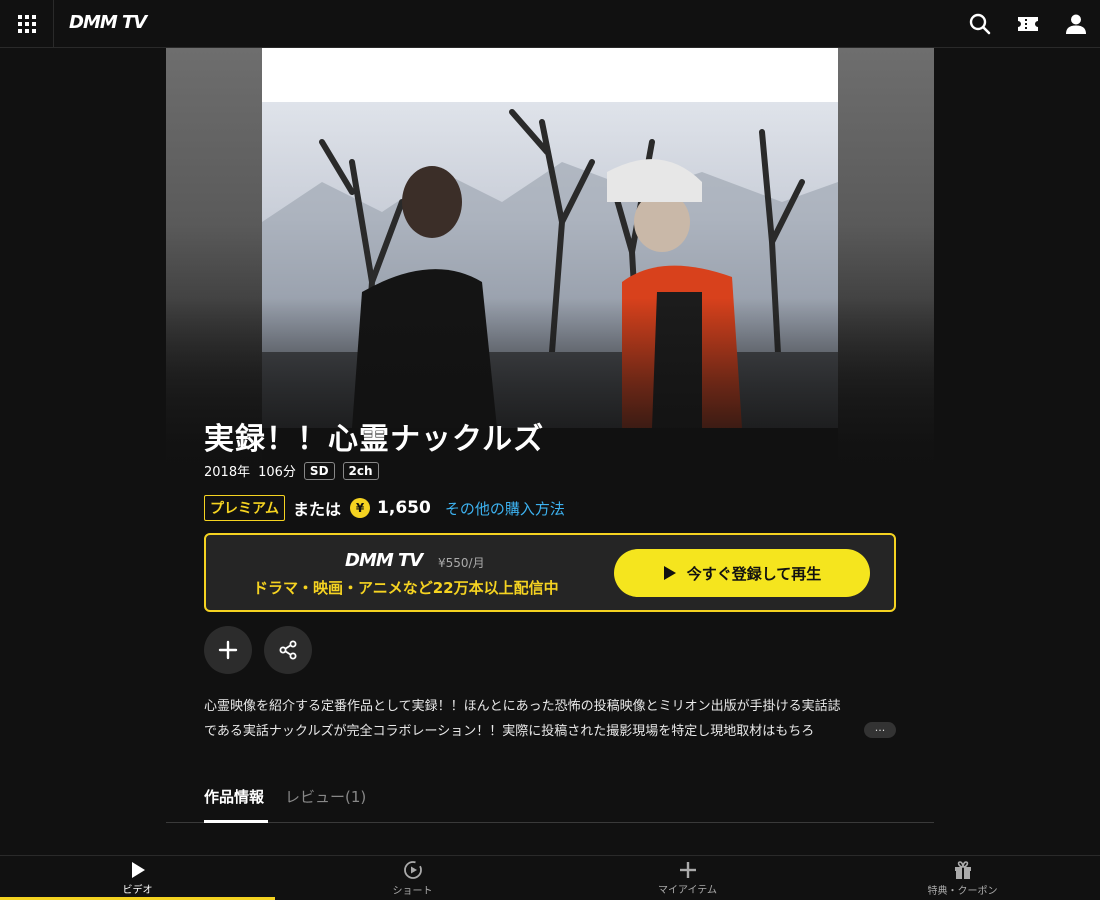 Image resolution: width=1100 pixels, height=900 pixels. Describe the element at coordinates (754, 573) in the screenshot. I see `subscribe-play-label: 今すぐ登録して再生` at that location.